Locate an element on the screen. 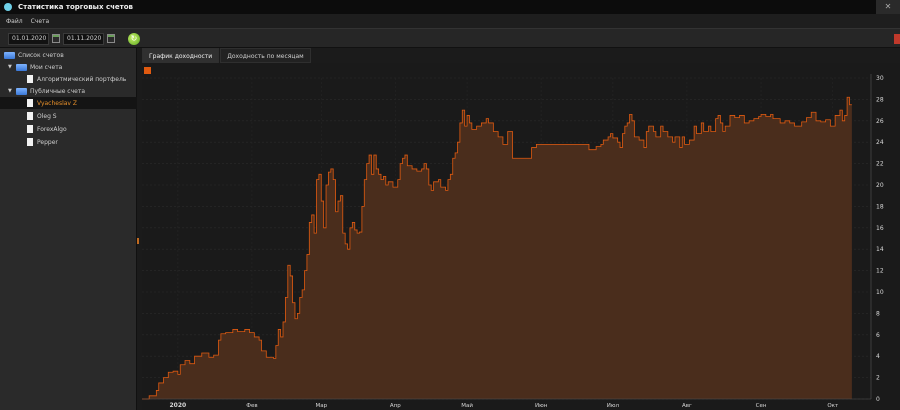  panel-splitter is located at coordinates (138, 241).